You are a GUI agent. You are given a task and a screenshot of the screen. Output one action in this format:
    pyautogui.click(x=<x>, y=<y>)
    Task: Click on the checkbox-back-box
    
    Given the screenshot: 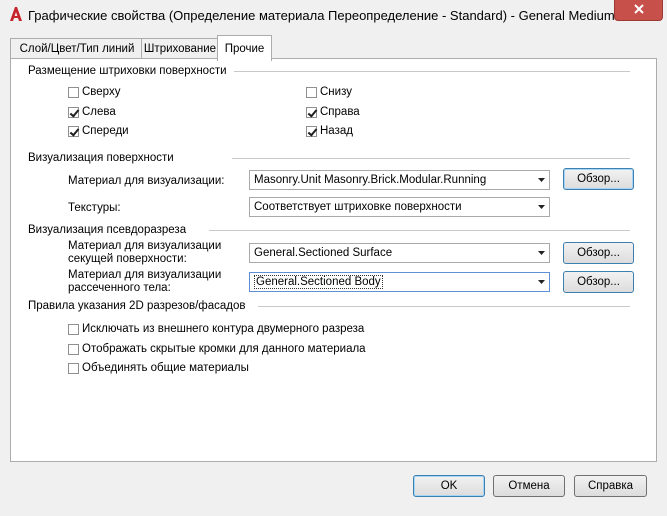 What is the action you would take?
    pyautogui.click(x=311, y=131)
    